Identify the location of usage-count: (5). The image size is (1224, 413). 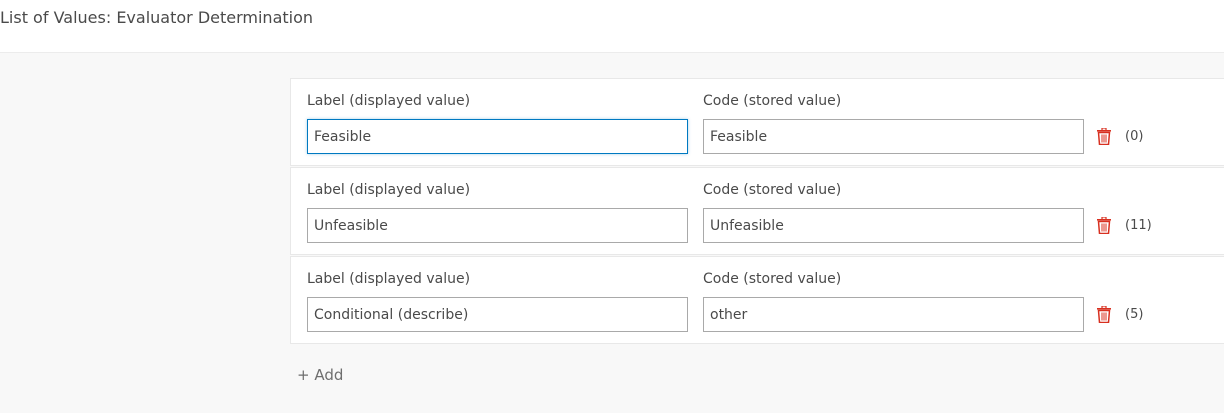
(1134, 314).